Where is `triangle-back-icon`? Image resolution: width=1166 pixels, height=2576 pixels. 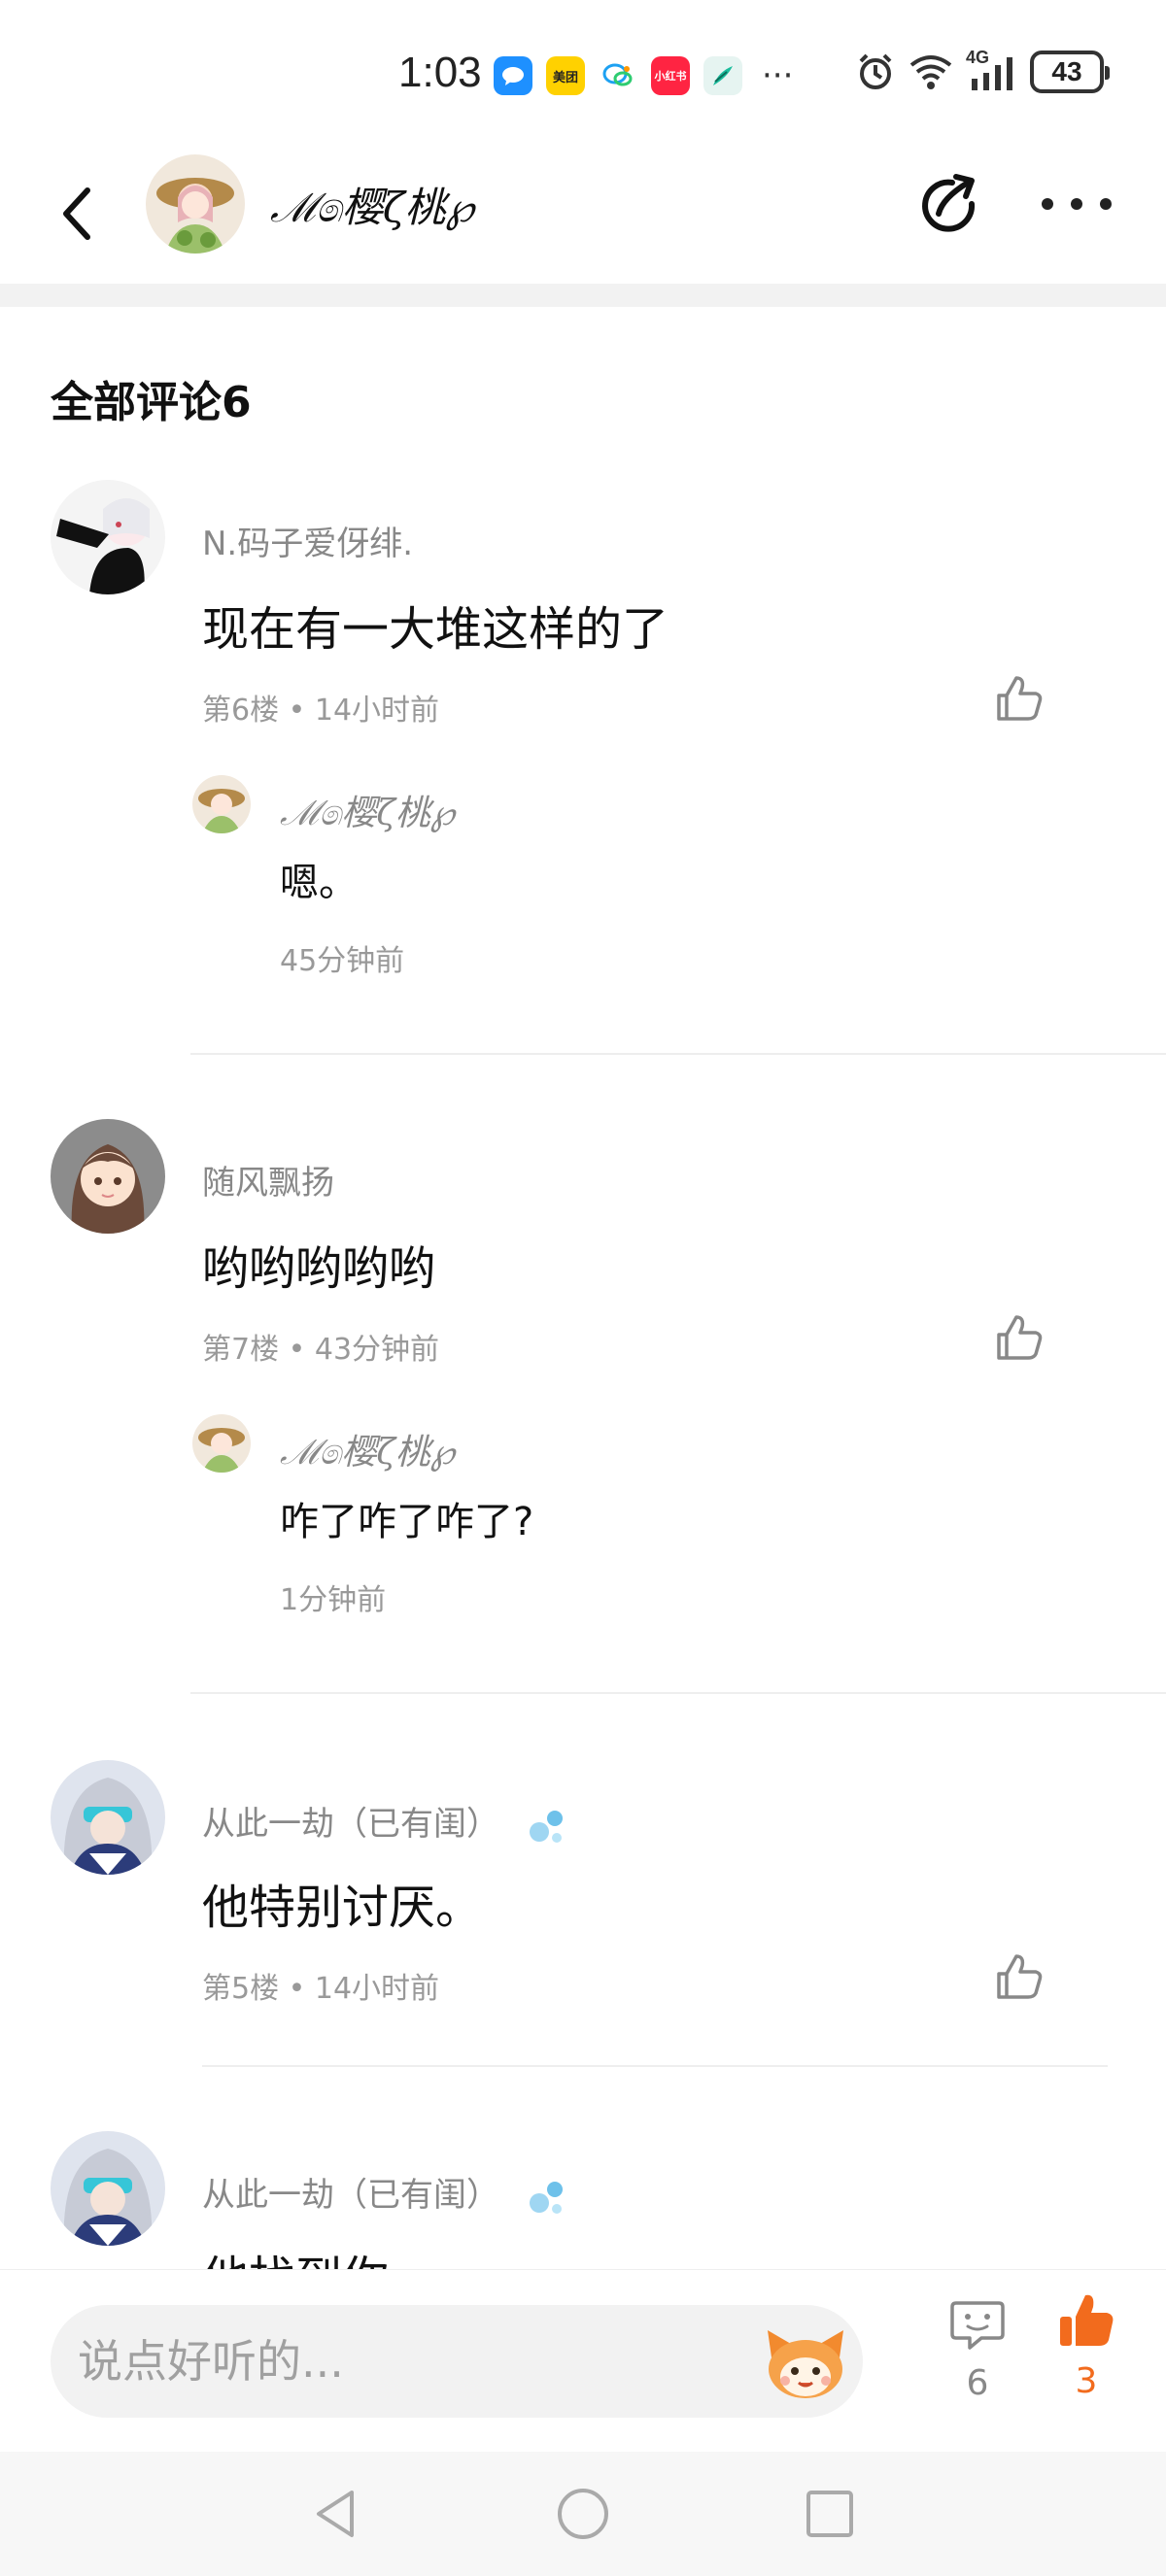 triangle-back-icon is located at coordinates (335, 2514).